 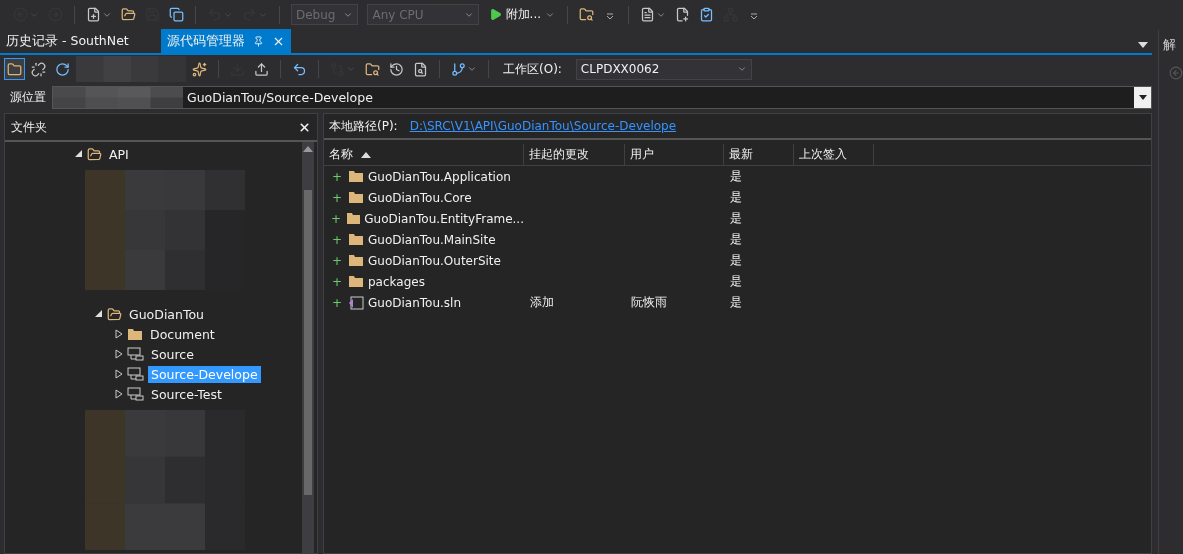 What do you see at coordinates (67, 41) in the screenshot?
I see `document-tab: 历史记录 - SouthNet` at bounding box center [67, 41].